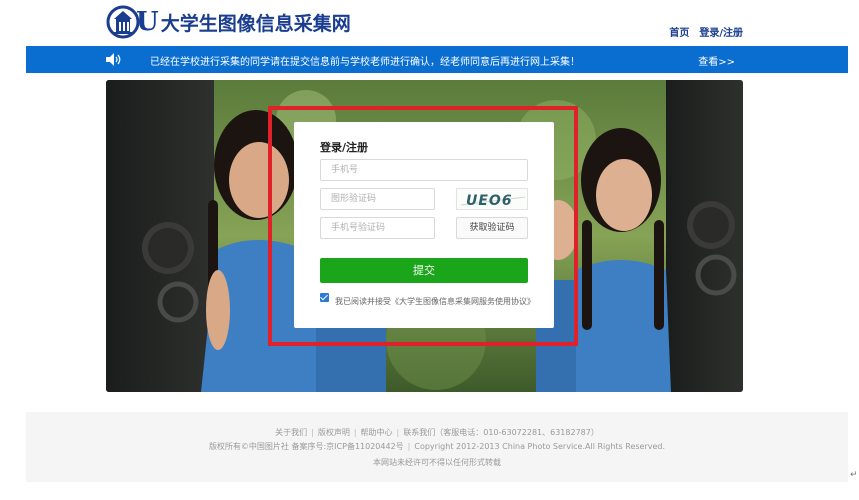 The image size is (859, 500). I want to click on nav-login-link: 登录/注册, so click(721, 31).